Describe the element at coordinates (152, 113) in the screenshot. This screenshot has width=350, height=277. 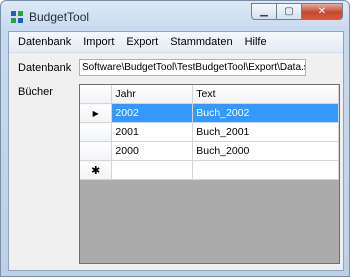
I see `cell-jahr: 2002` at that location.